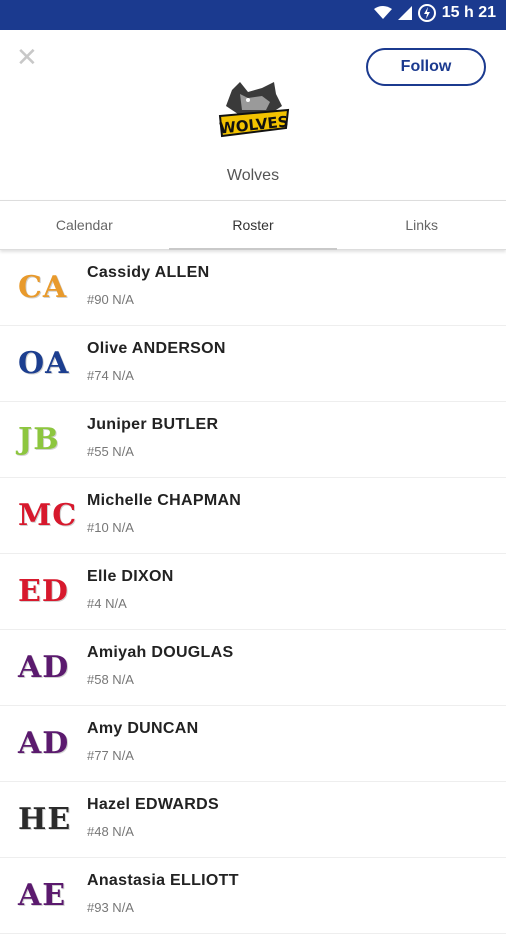 This screenshot has height=934, width=506. What do you see at coordinates (253, 744) in the screenshot?
I see `list-item: AD Amy DUNCAN #77 N/A` at bounding box center [253, 744].